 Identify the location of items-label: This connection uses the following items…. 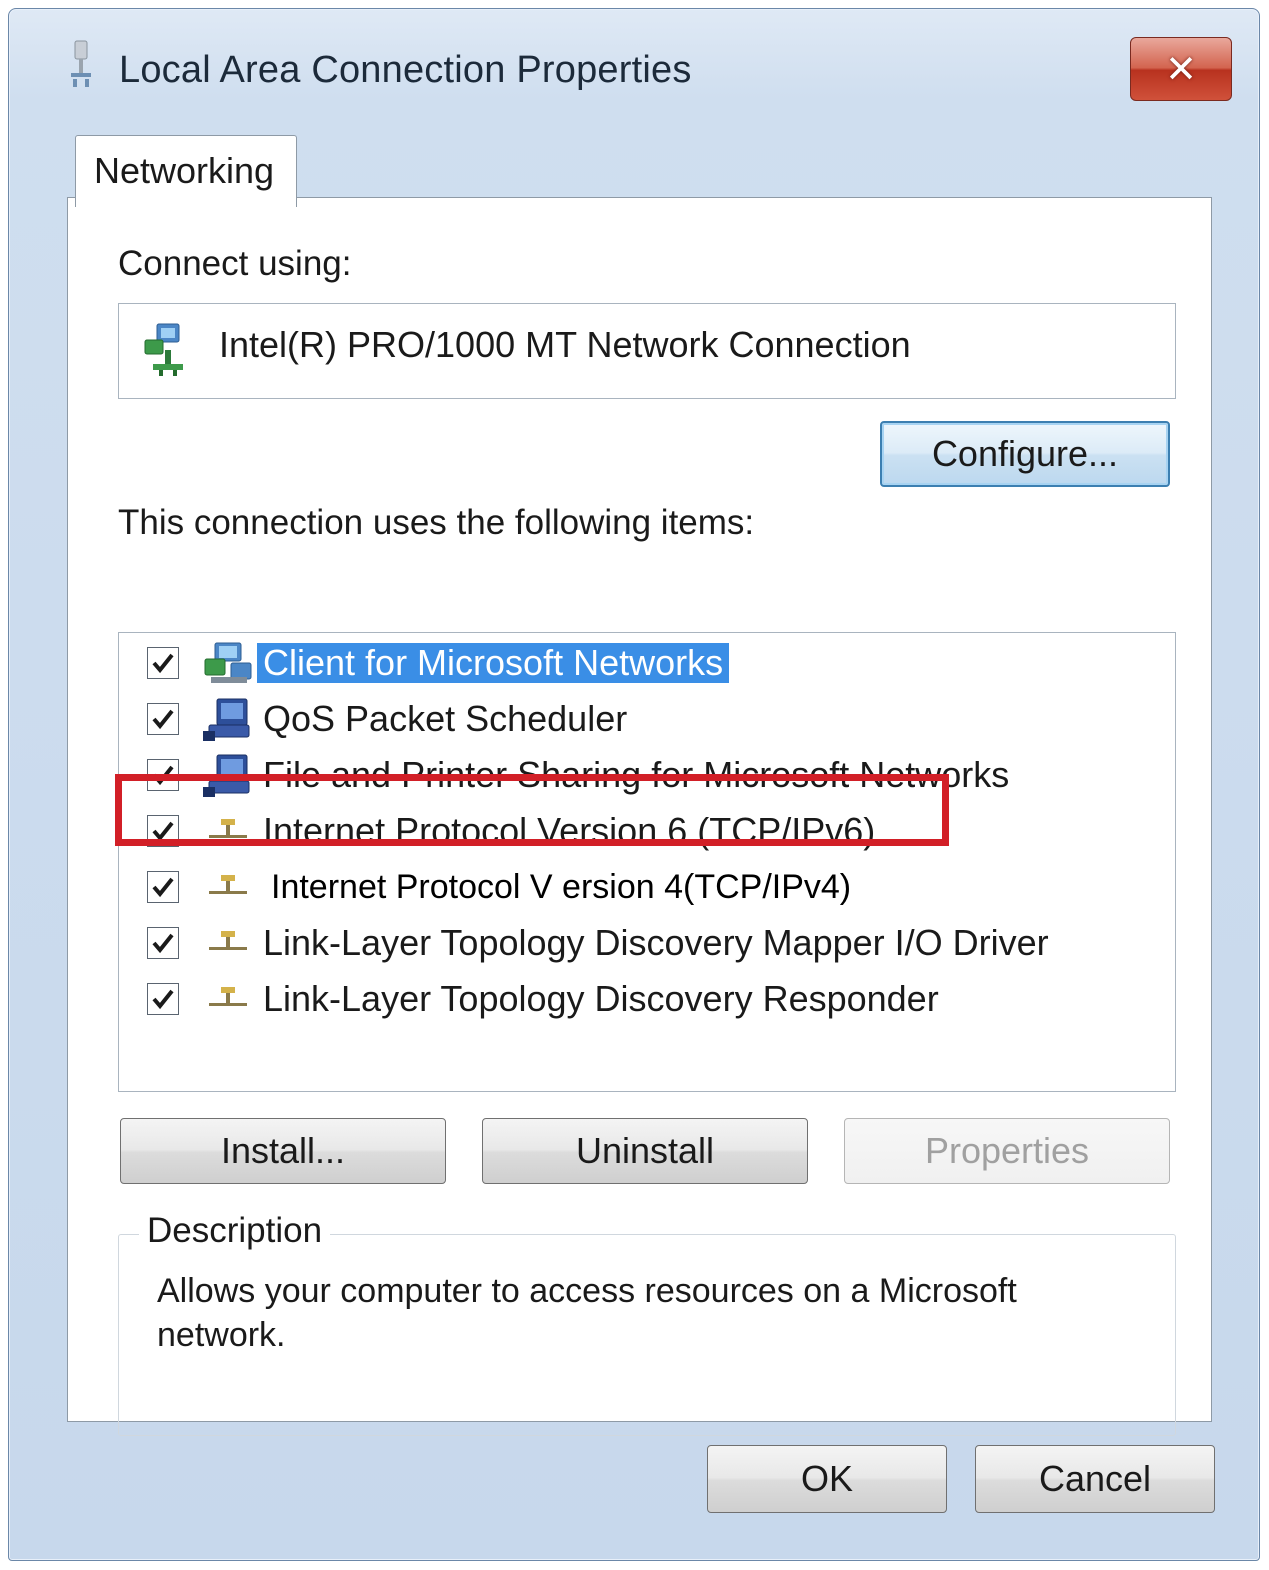
(436, 522).